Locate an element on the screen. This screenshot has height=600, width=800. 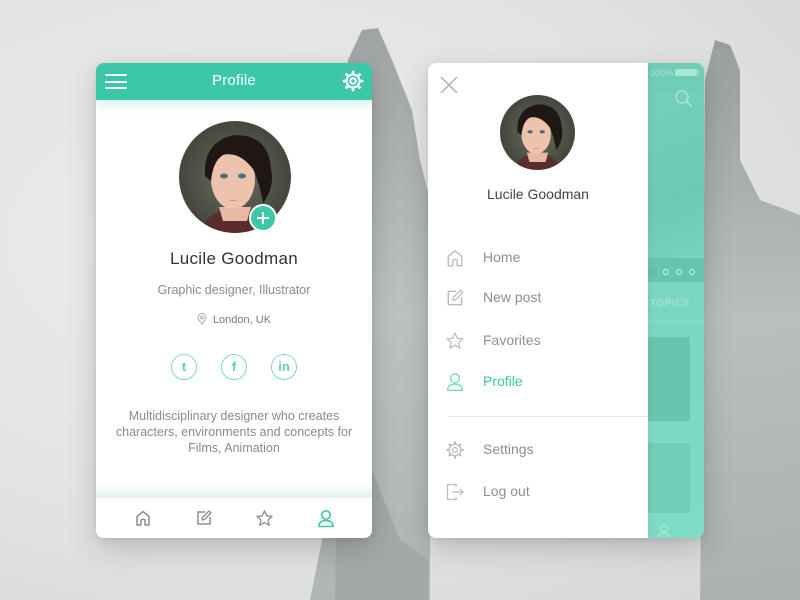
menu-item-new-post: New post is located at coordinates (538, 297).